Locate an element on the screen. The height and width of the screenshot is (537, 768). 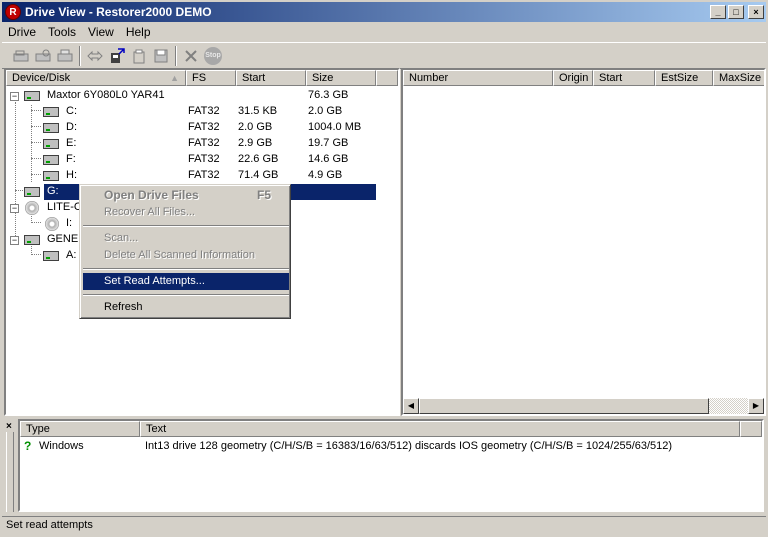
column-number: Number is located at coordinates (478, 78).